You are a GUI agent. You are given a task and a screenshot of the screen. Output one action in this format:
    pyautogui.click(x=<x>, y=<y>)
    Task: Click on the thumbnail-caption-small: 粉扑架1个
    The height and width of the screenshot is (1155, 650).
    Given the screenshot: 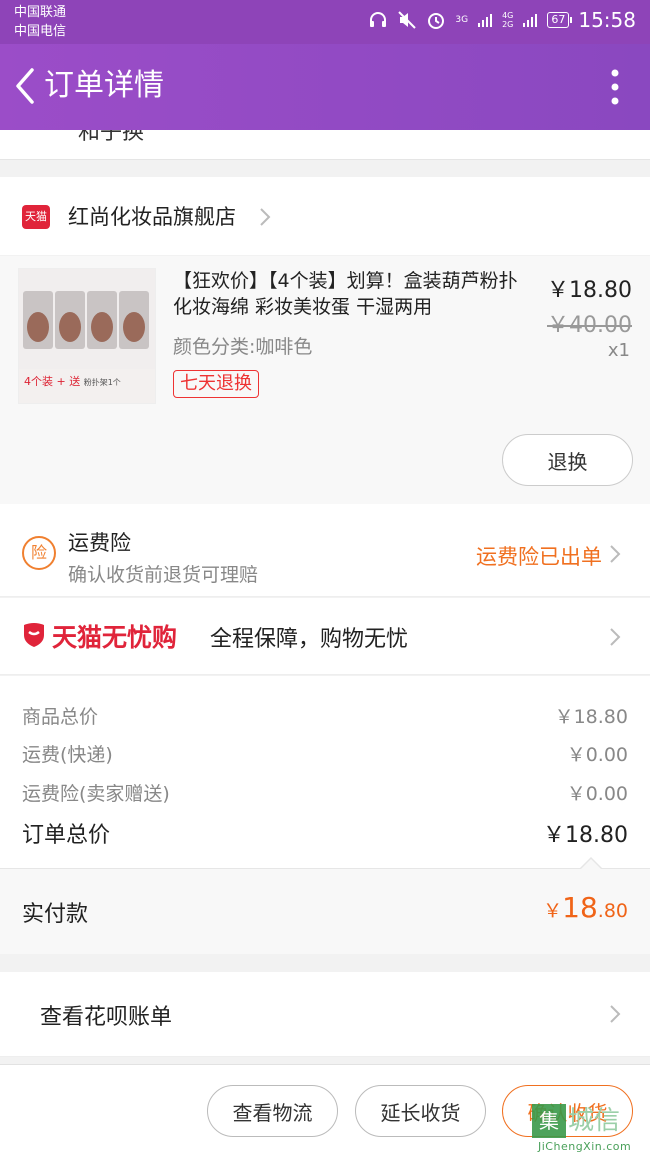 What is the action you would take?
    pyautogui.click(x=102, y=382)
    